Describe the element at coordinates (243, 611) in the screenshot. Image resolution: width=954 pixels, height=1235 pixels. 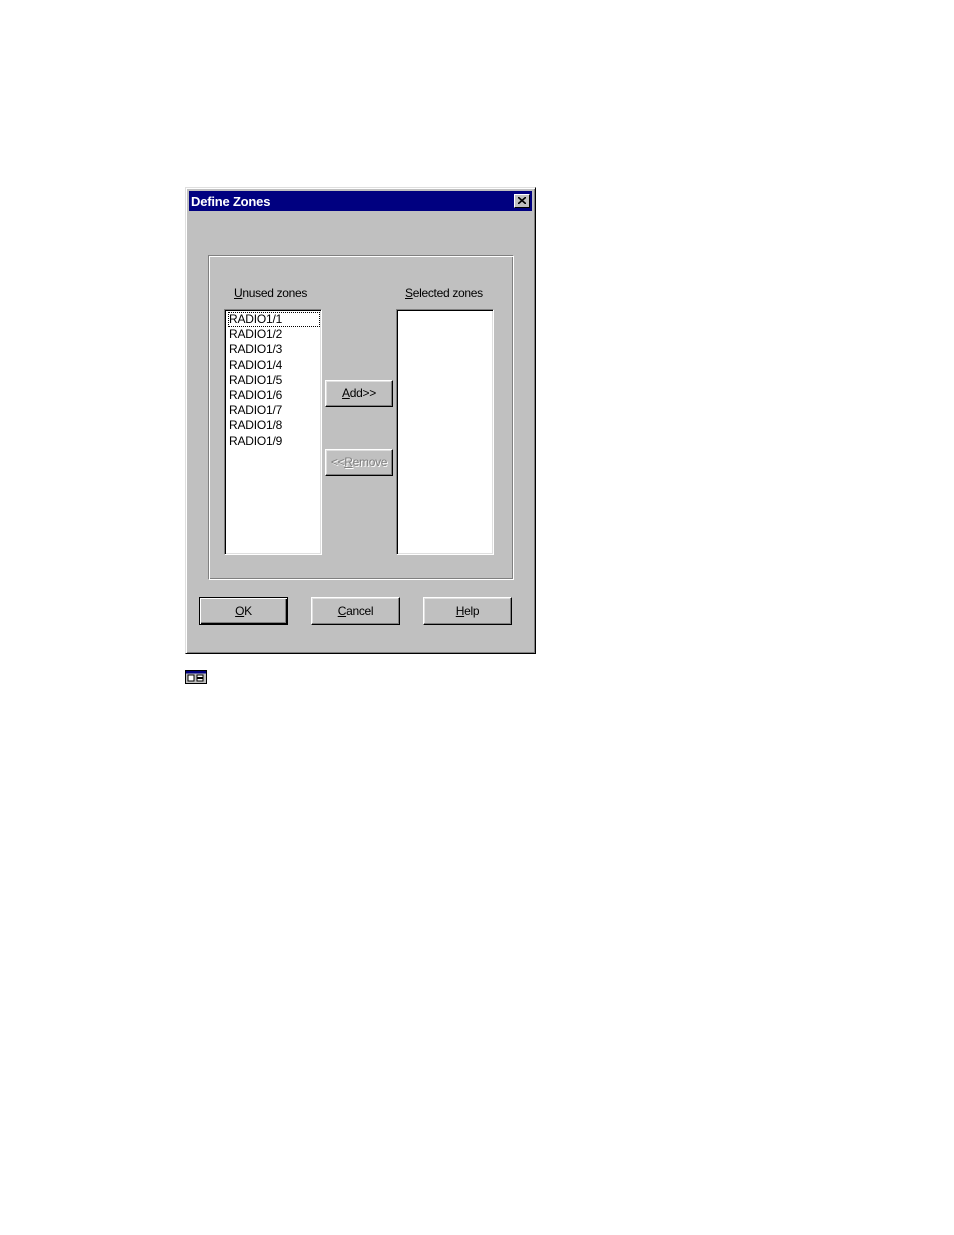
I see `ok-button: OK` at that location.